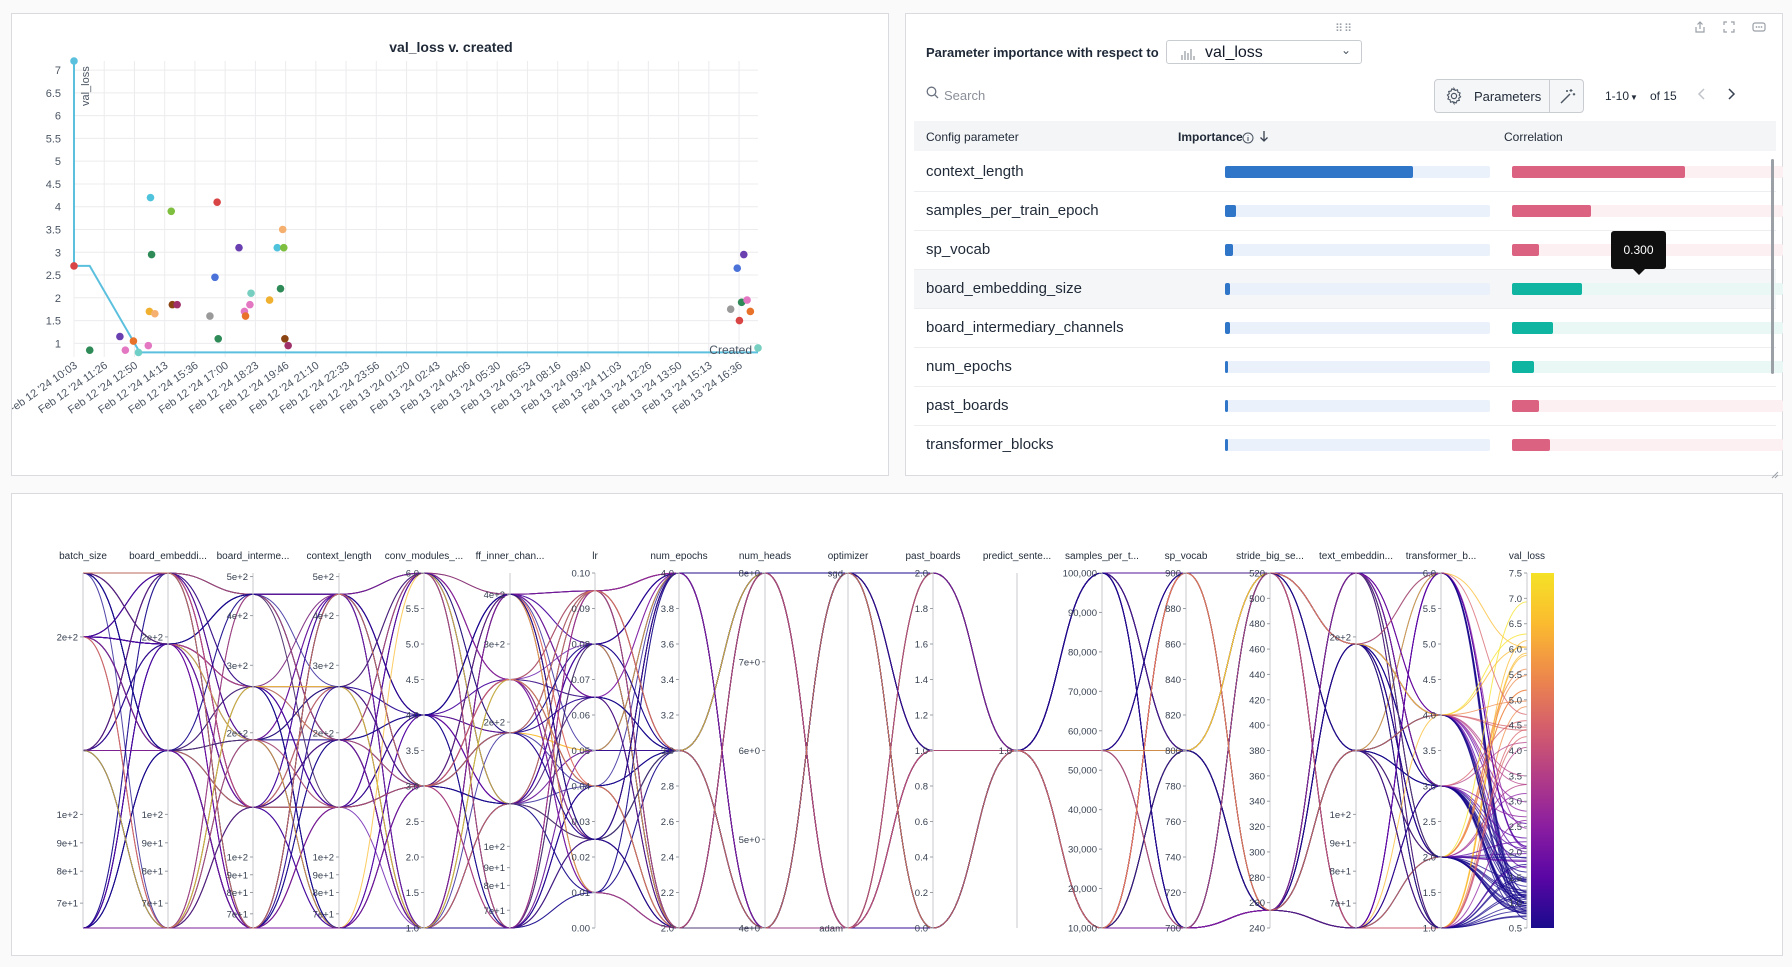 Image resolution: width=1792 pixels, height=967 pixels. What do you see at coordinates (1533, 137) in the screenshot?
I see `column-header-correlation: Correlation` at bounding box center [1533, 137].